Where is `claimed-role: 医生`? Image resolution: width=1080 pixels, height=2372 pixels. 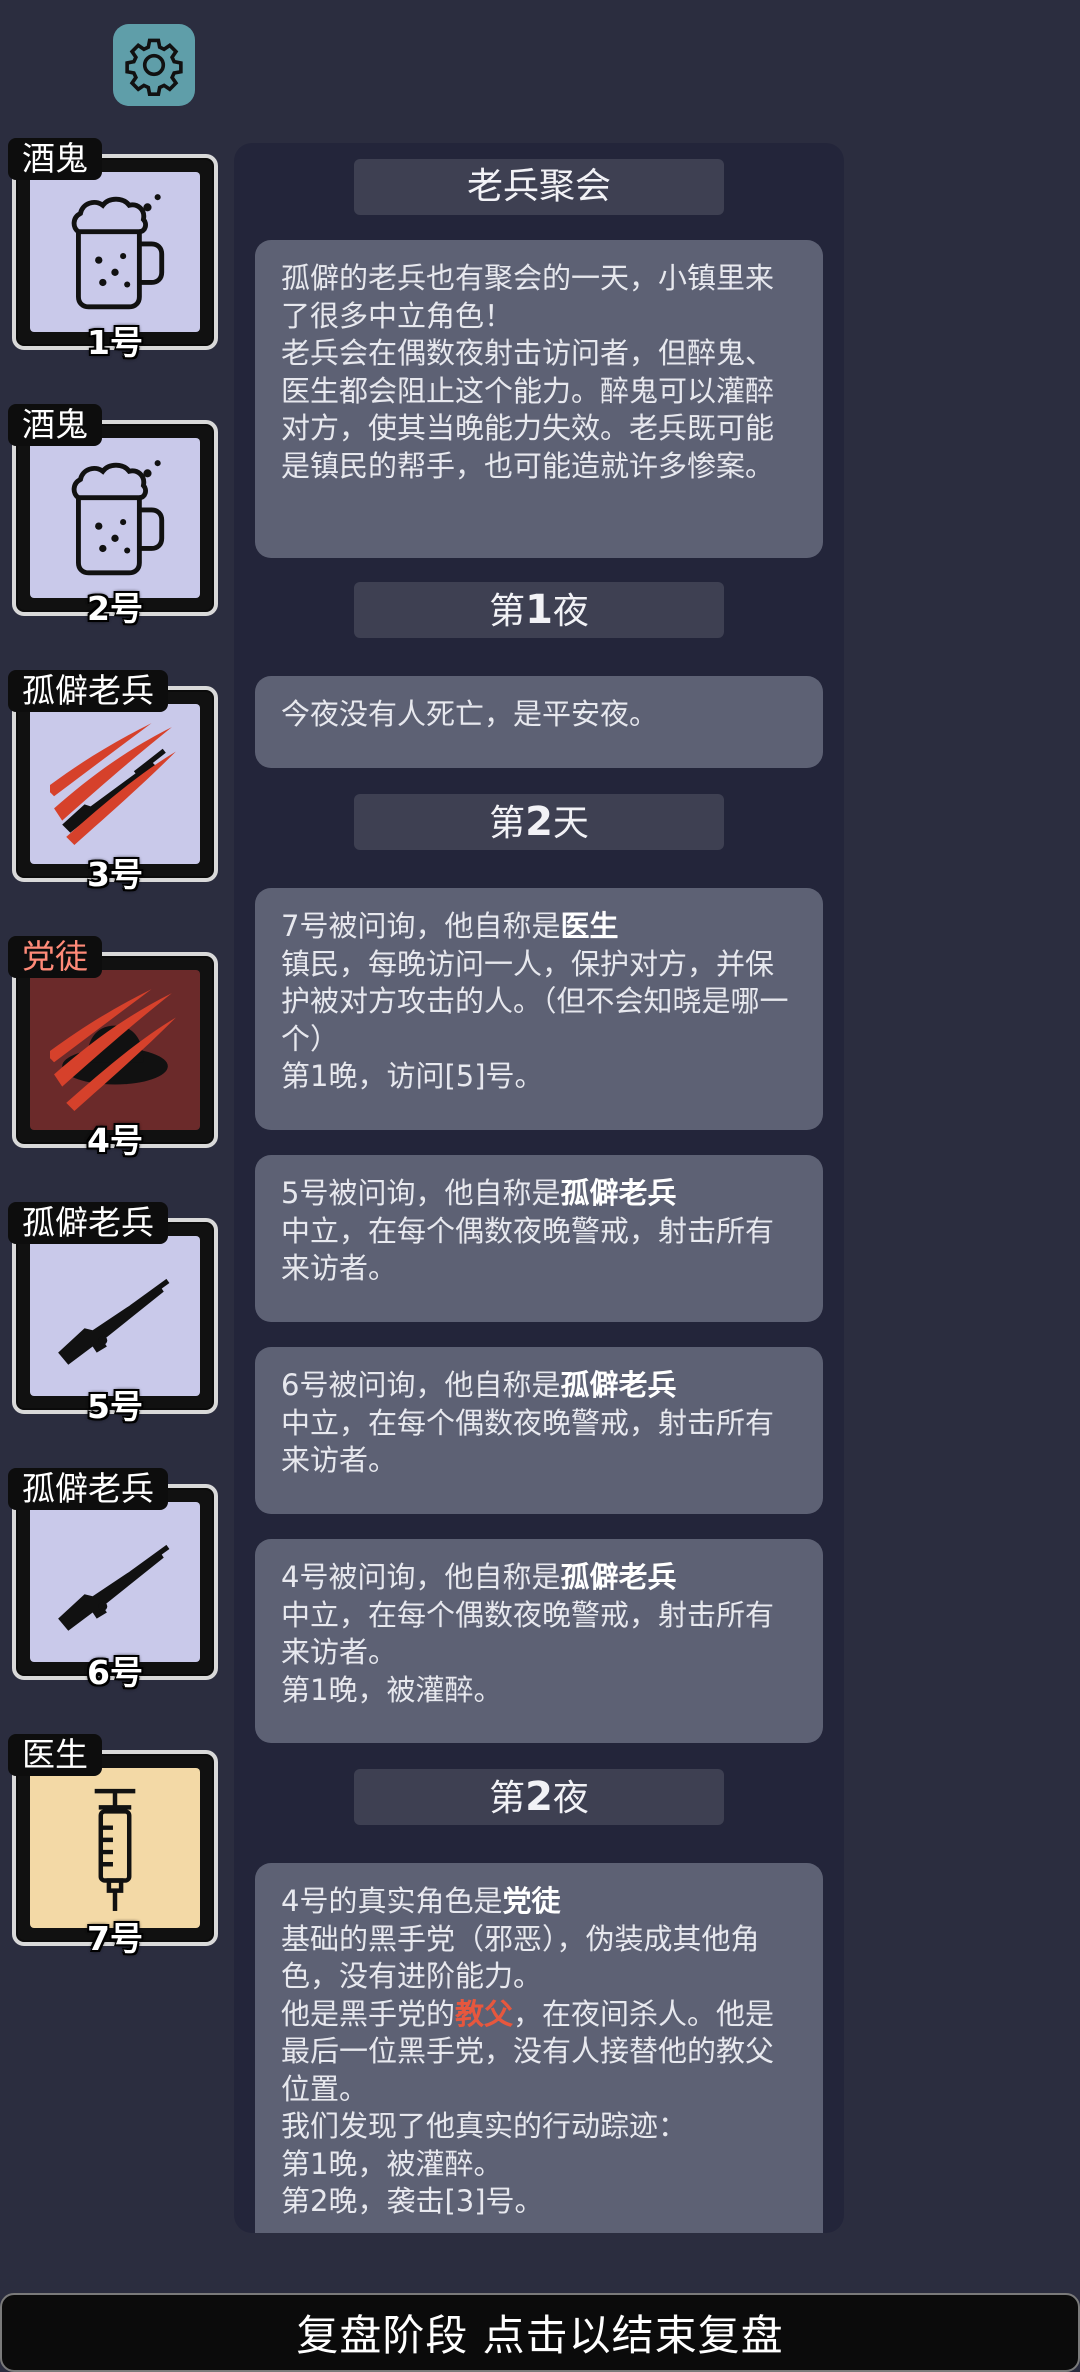 claimed-role: 医生 is located at coordinates (589, 926).